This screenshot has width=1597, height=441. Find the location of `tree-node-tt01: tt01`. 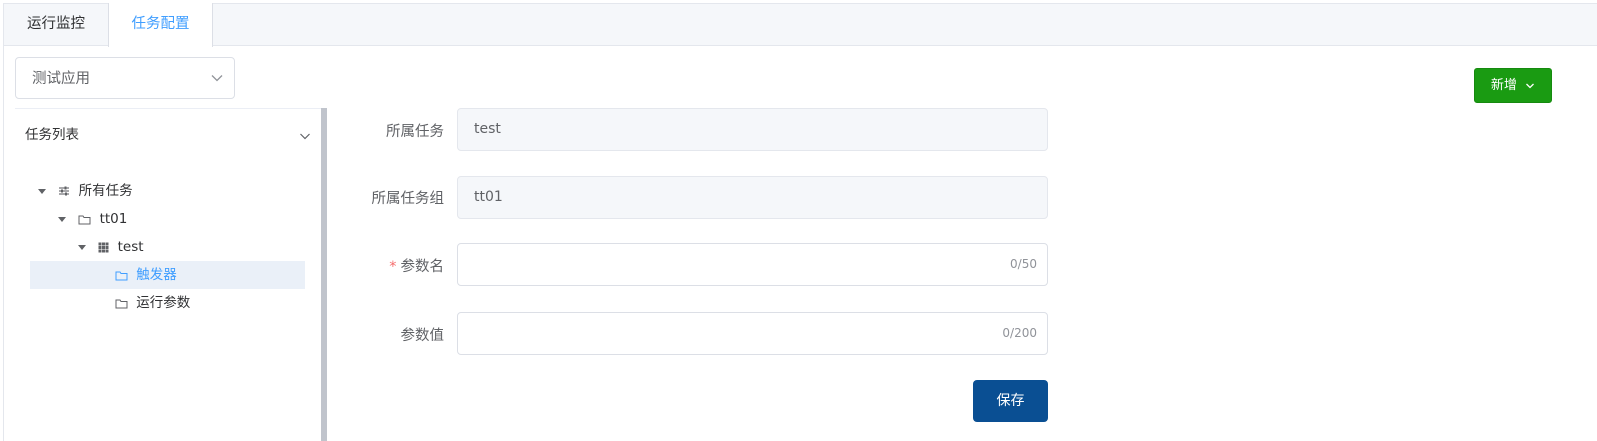

tree-node-tt01: tt01 is located at coordinates (92, 219).